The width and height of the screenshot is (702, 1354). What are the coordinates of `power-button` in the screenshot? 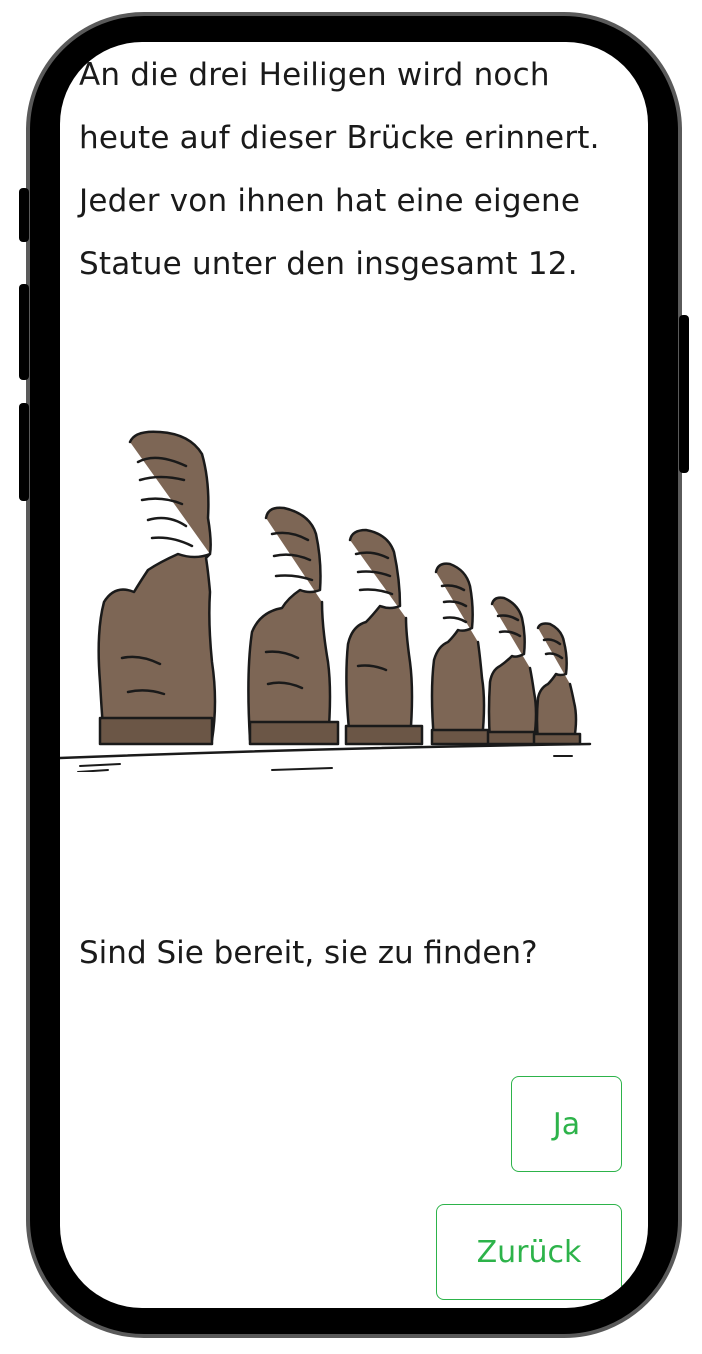 It's located at (684, 394).